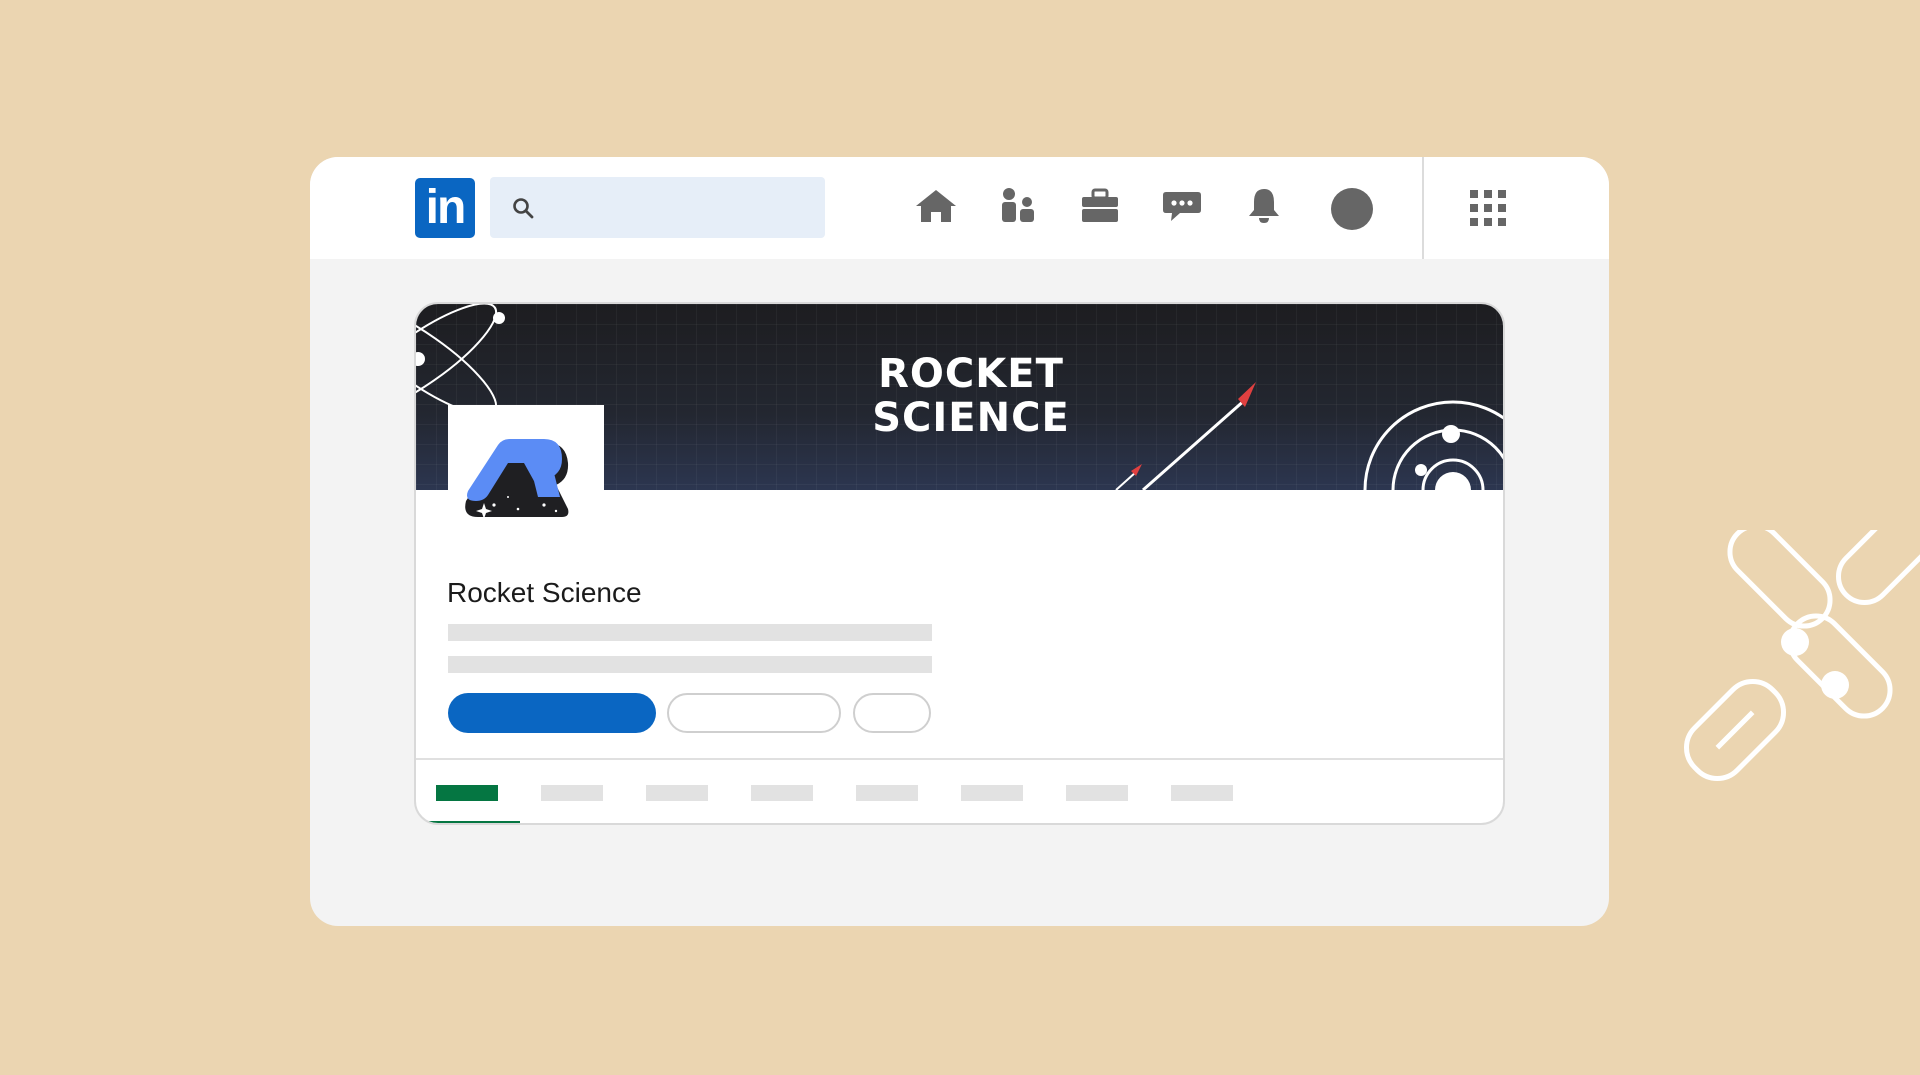 The height and width of the screenshot is (1075, 1920). Describe the element at coordinates (1202, 793) in the screenshot. I see `tab-videos` at that location.